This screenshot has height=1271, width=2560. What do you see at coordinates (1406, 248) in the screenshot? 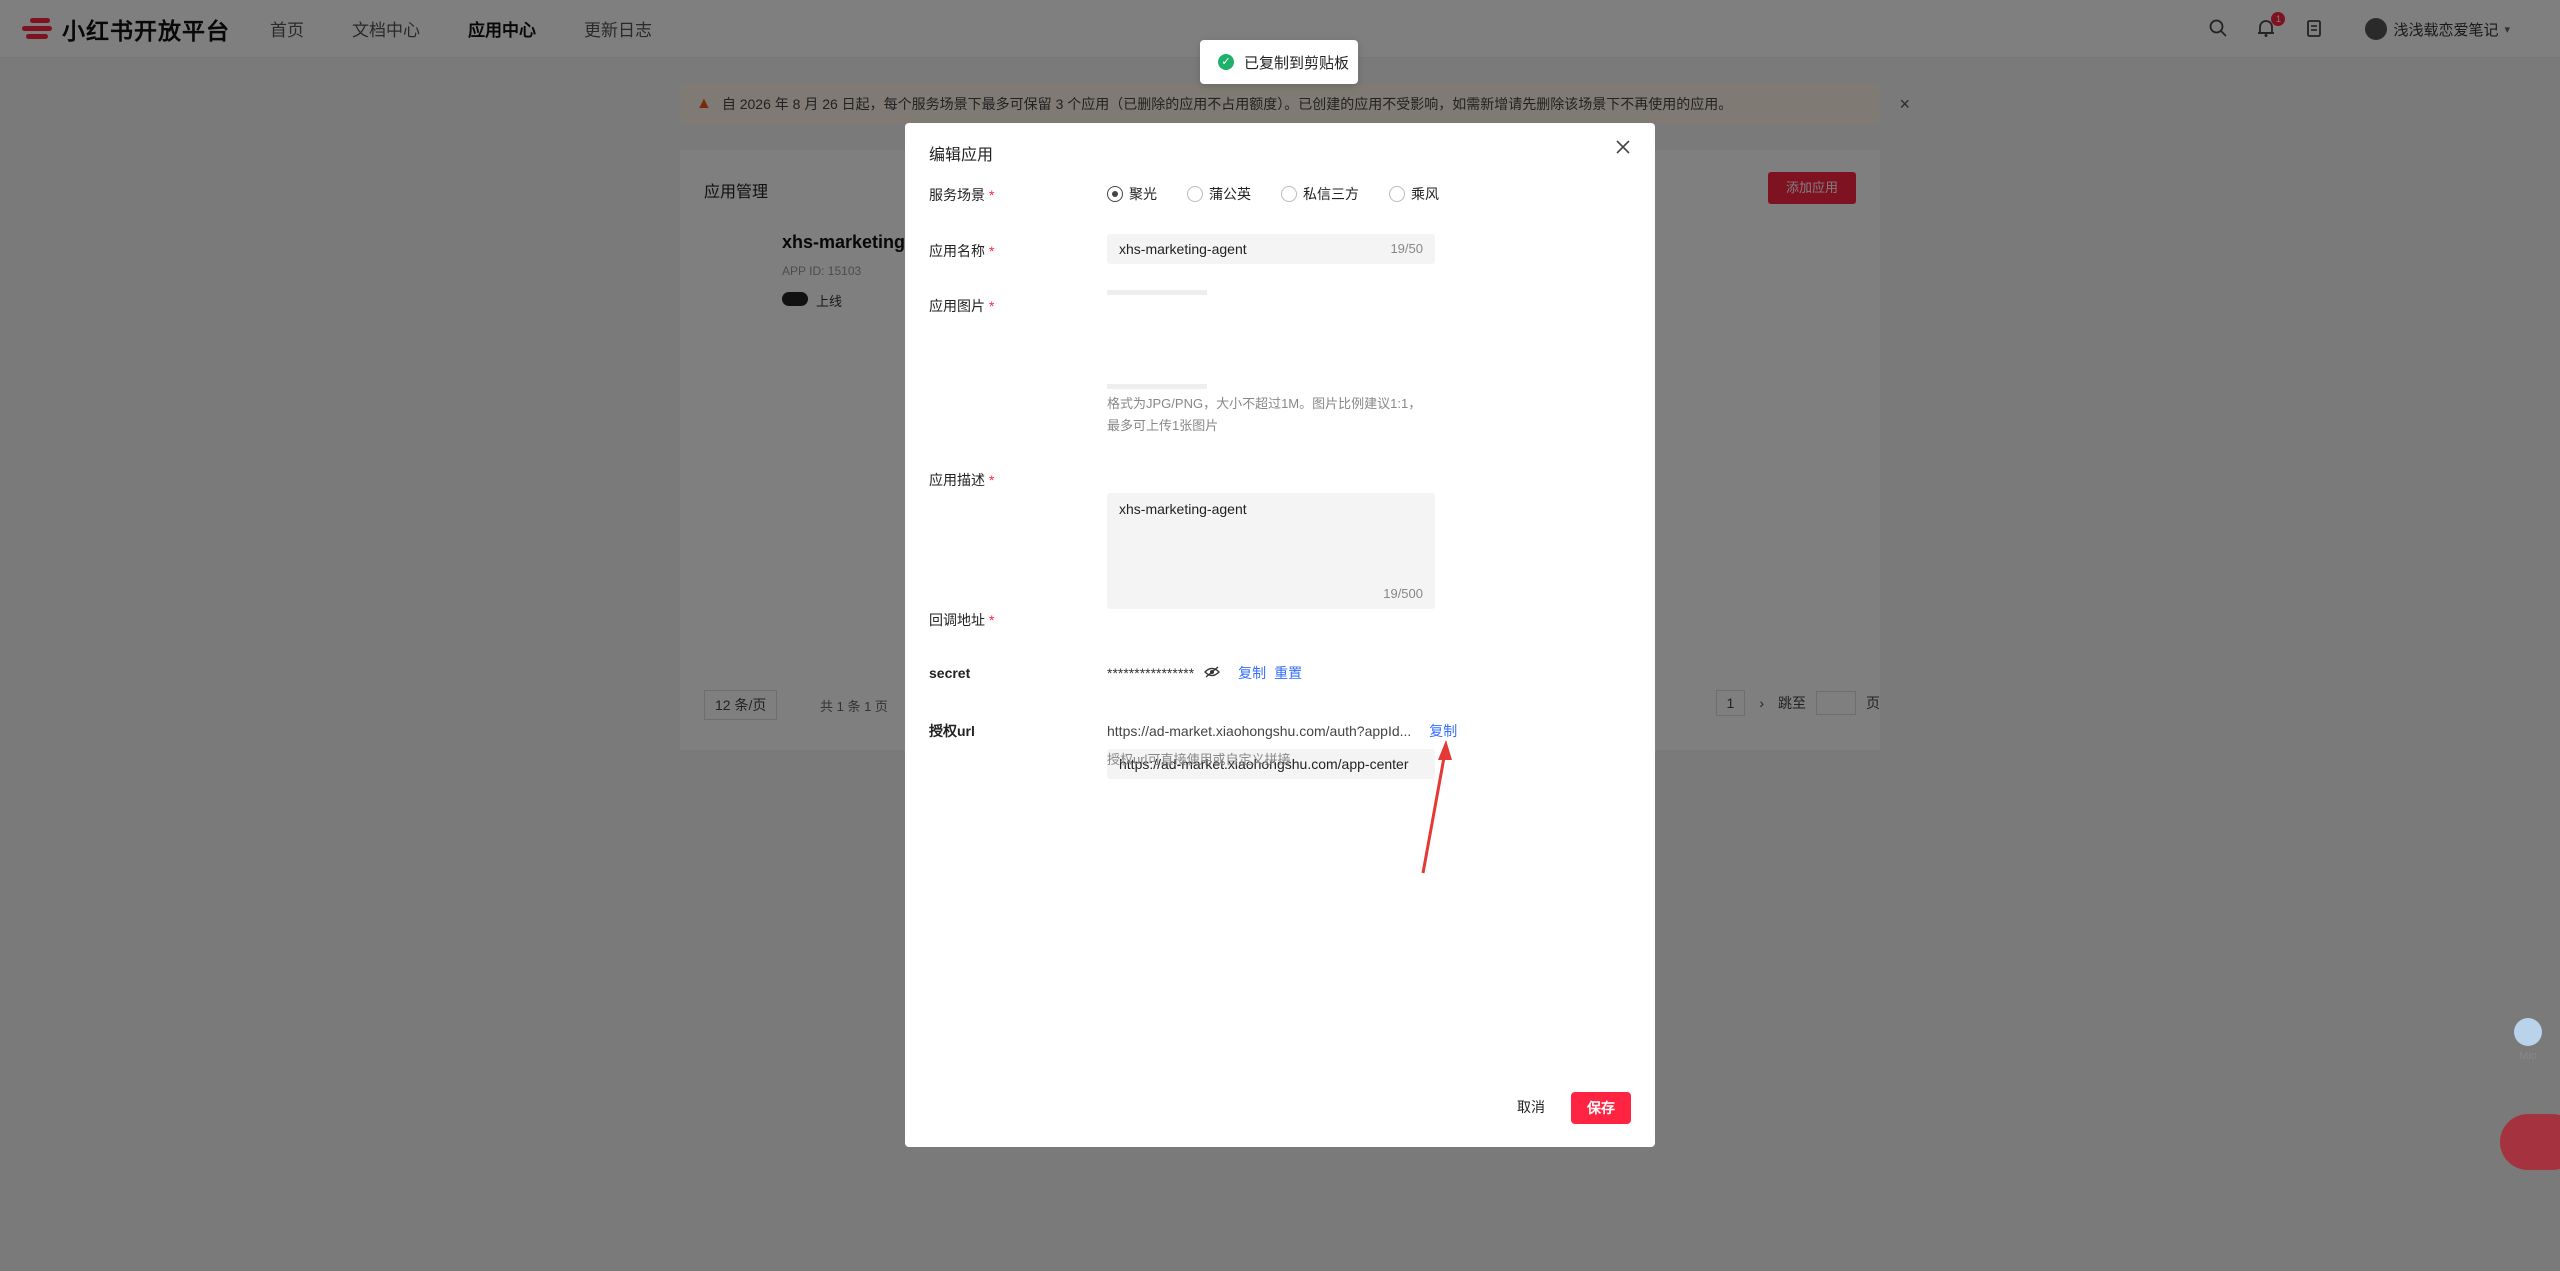
I see `name-char-count: 19/50` at bounding box center [1406, 248].